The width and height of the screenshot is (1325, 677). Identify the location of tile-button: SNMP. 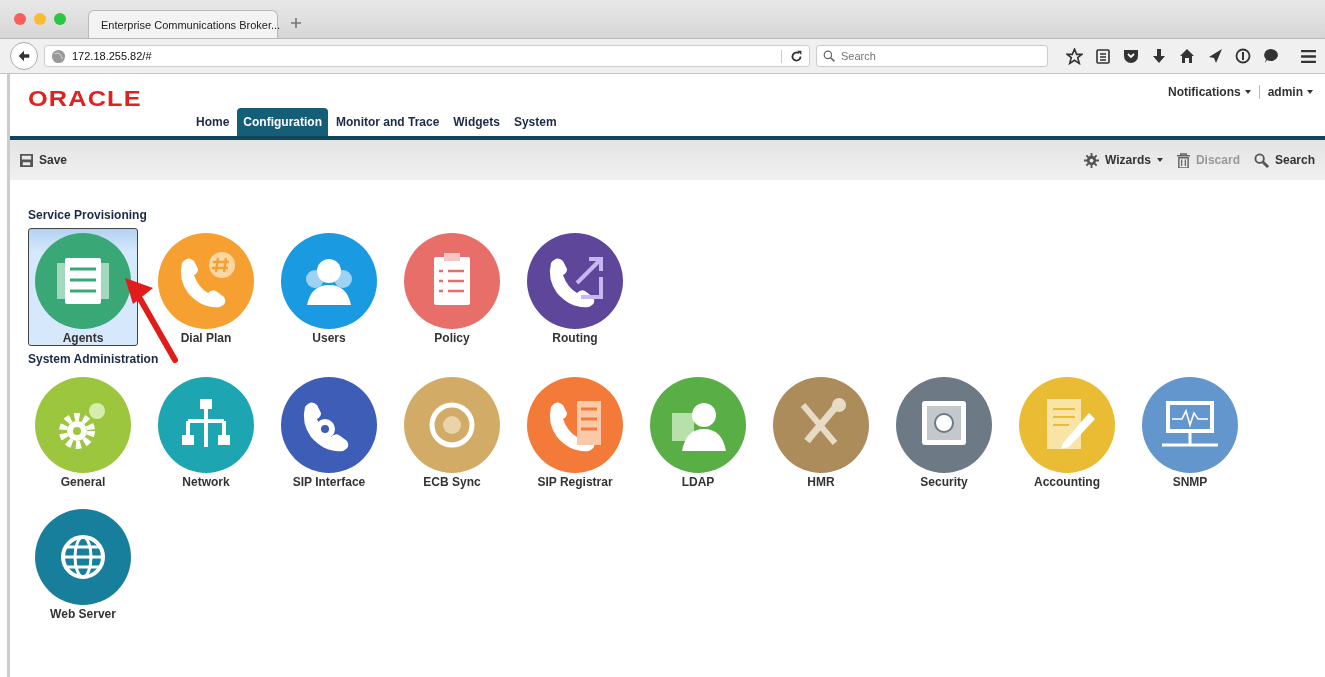
(1190, 431).